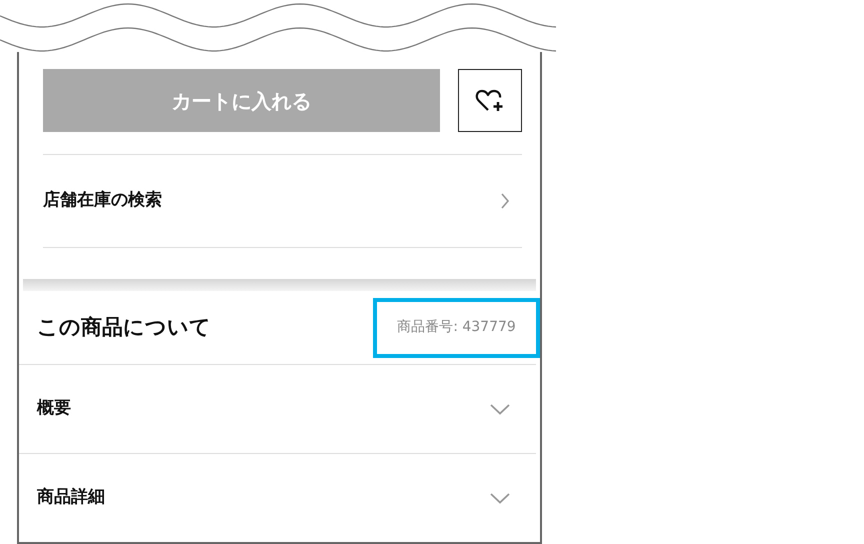 The height and width of the screenshot is (544, 864). What do you see at coordinates (282, 201) in the screenshot?
I see `store-stock-search-row: 店舗在庫の検索` at bounding box center [282, 201].